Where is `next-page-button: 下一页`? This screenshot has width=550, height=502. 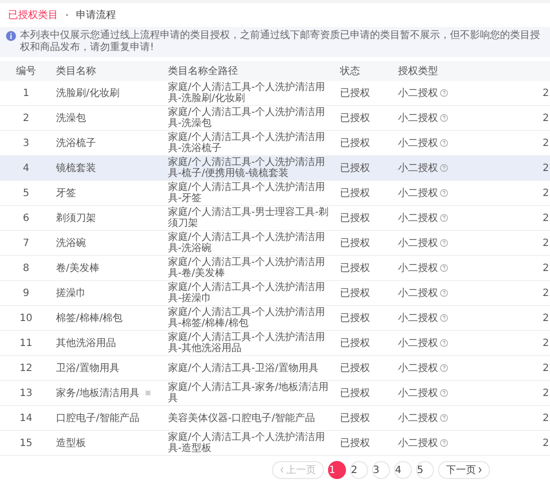
next-page-button: 下一页 is located at coordinates (464, 470).